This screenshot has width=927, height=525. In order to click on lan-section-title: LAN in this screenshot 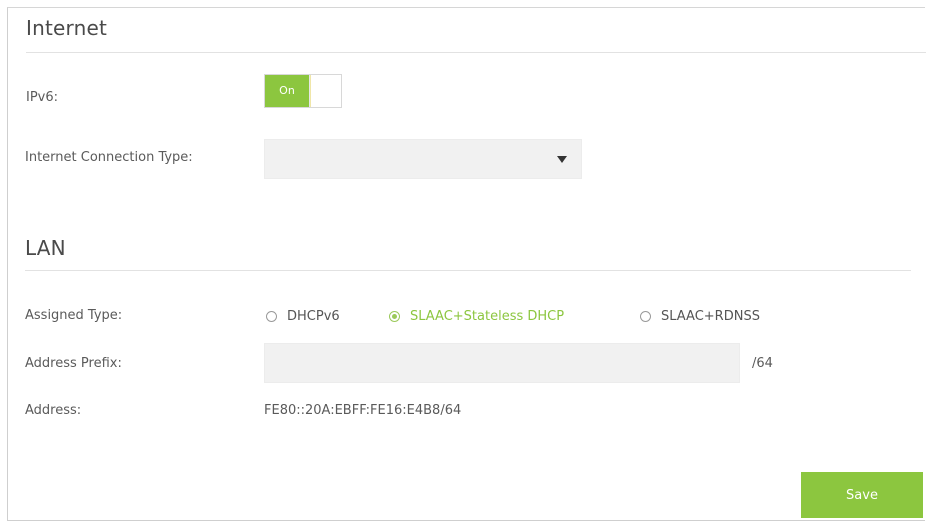, I will do `click(45, 248)`.